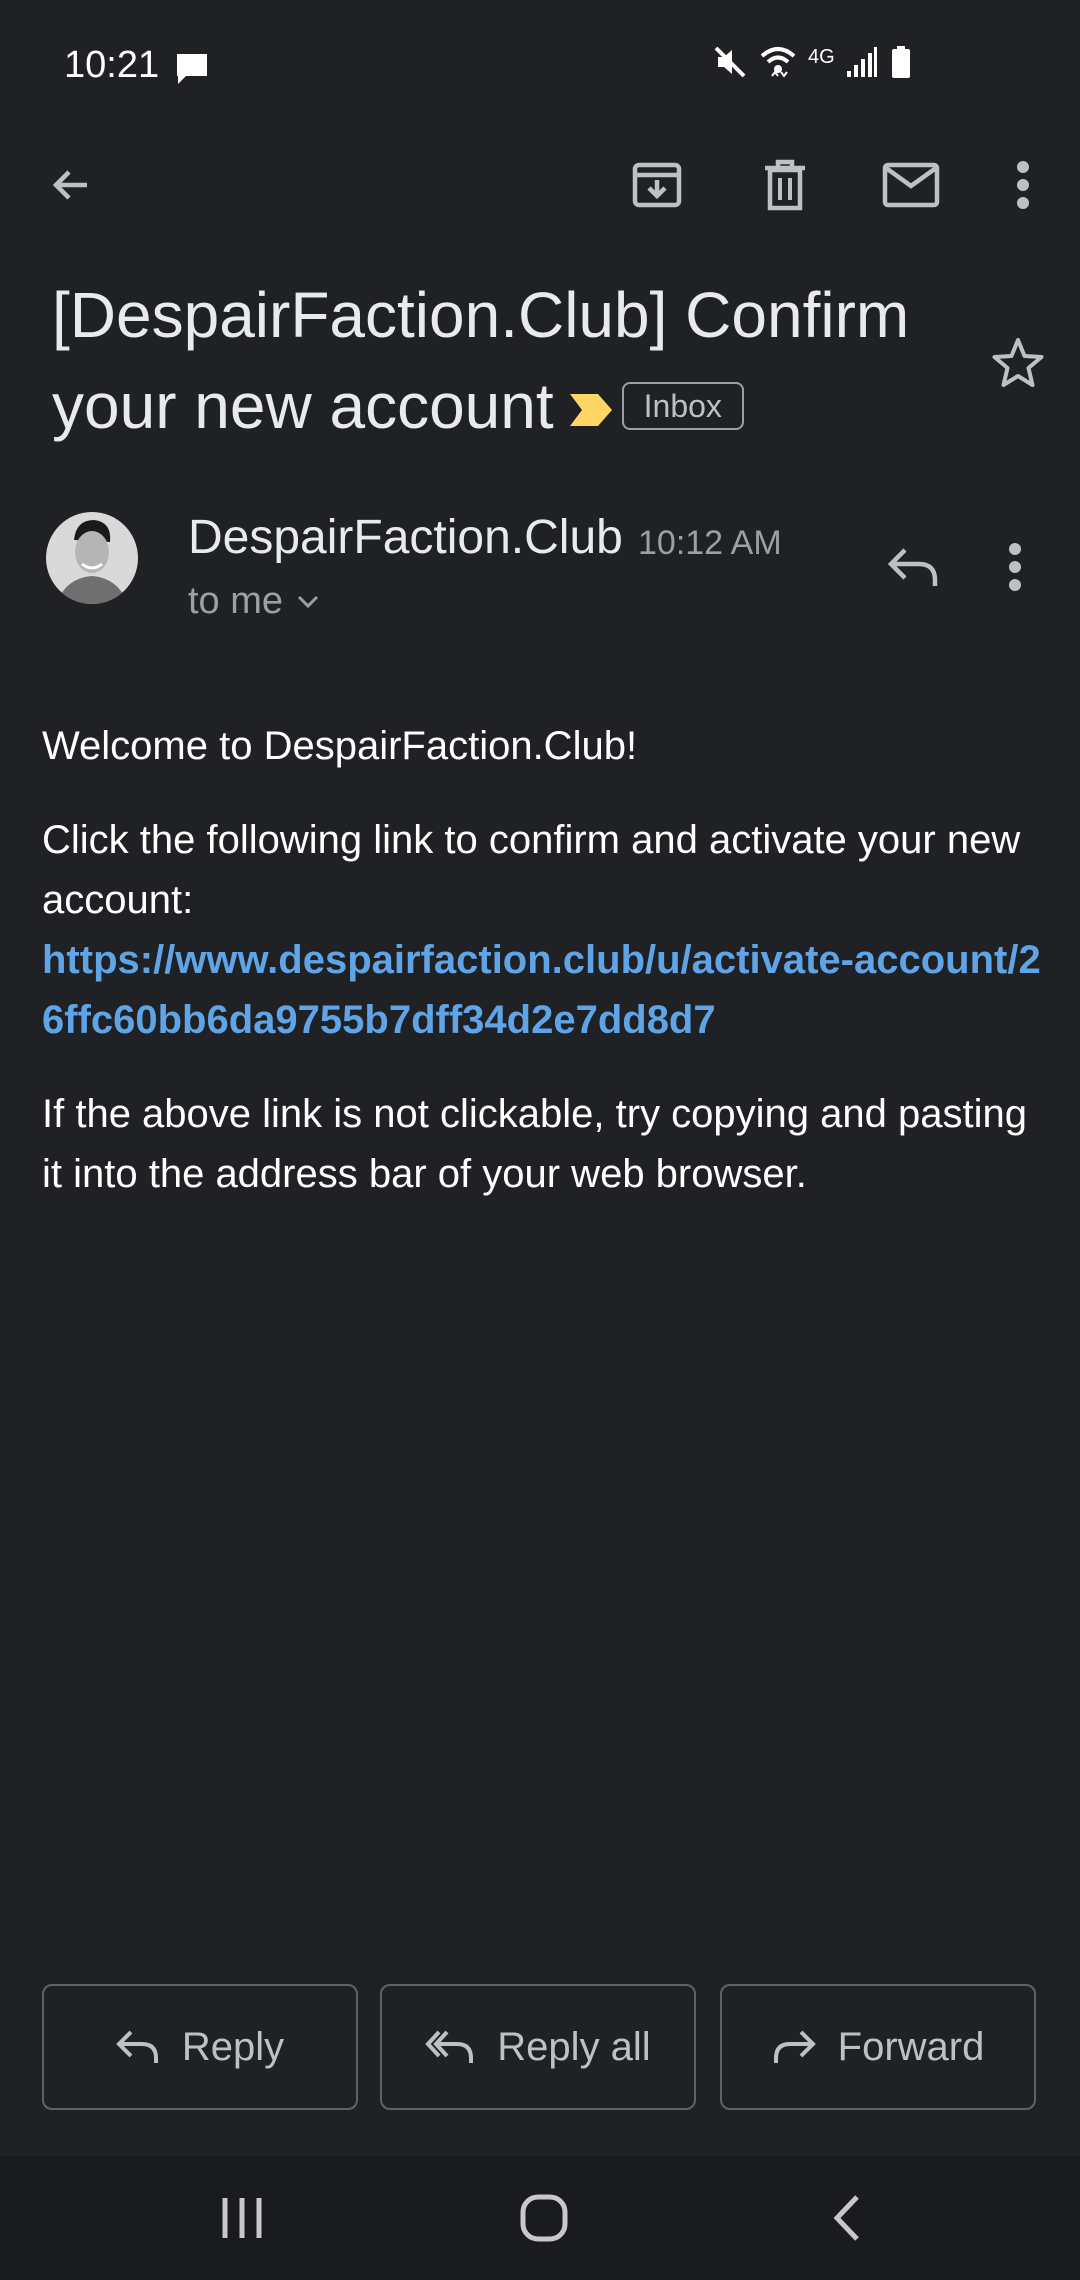 This screenshot has height=2280, width=1080. I want to click on forward-button: Forward, so click(878, 2047).